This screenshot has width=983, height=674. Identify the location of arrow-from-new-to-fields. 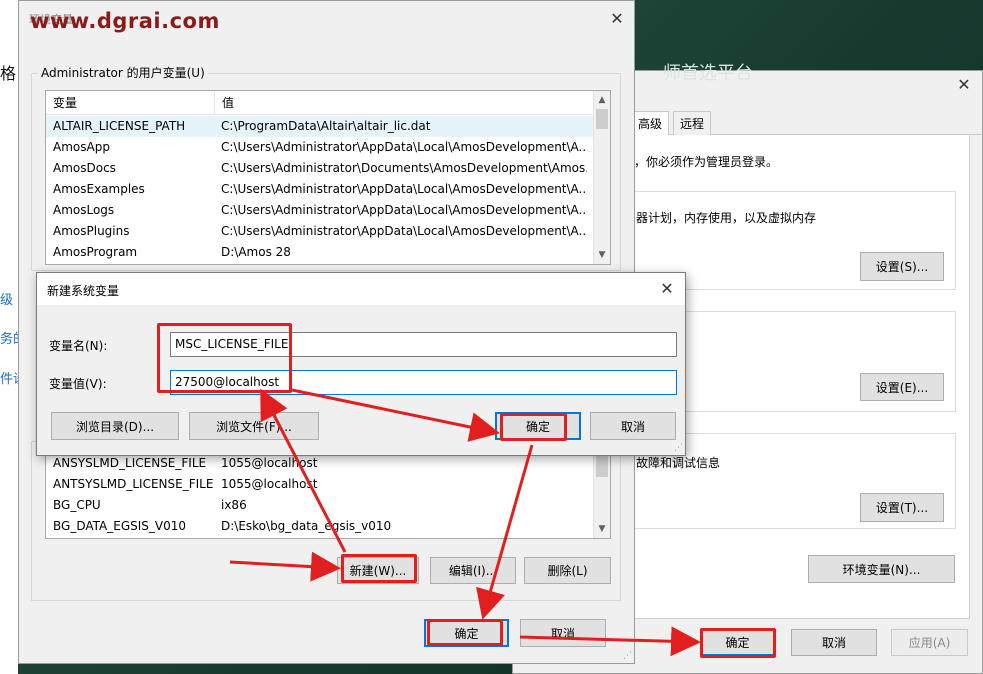
(303, 470).